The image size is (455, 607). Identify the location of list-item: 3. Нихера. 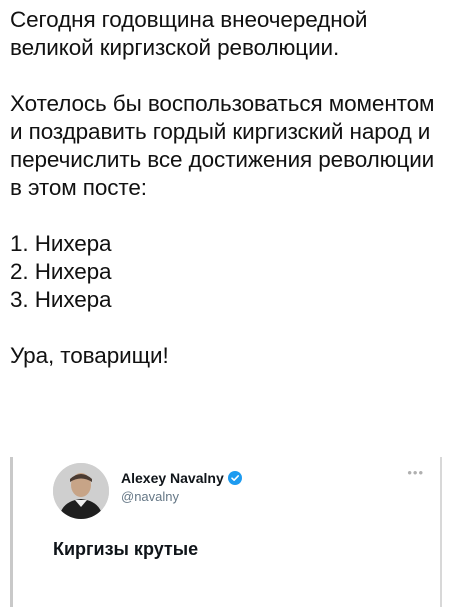
(61, 299).